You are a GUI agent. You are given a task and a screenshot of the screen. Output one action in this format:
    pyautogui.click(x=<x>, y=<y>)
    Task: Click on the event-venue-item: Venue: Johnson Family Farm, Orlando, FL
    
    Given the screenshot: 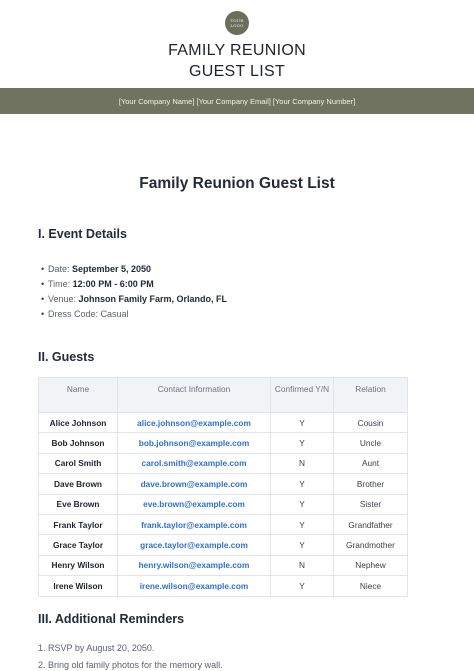 What is the action you would take?
    pyautogui.click(x=134, y=299)
    